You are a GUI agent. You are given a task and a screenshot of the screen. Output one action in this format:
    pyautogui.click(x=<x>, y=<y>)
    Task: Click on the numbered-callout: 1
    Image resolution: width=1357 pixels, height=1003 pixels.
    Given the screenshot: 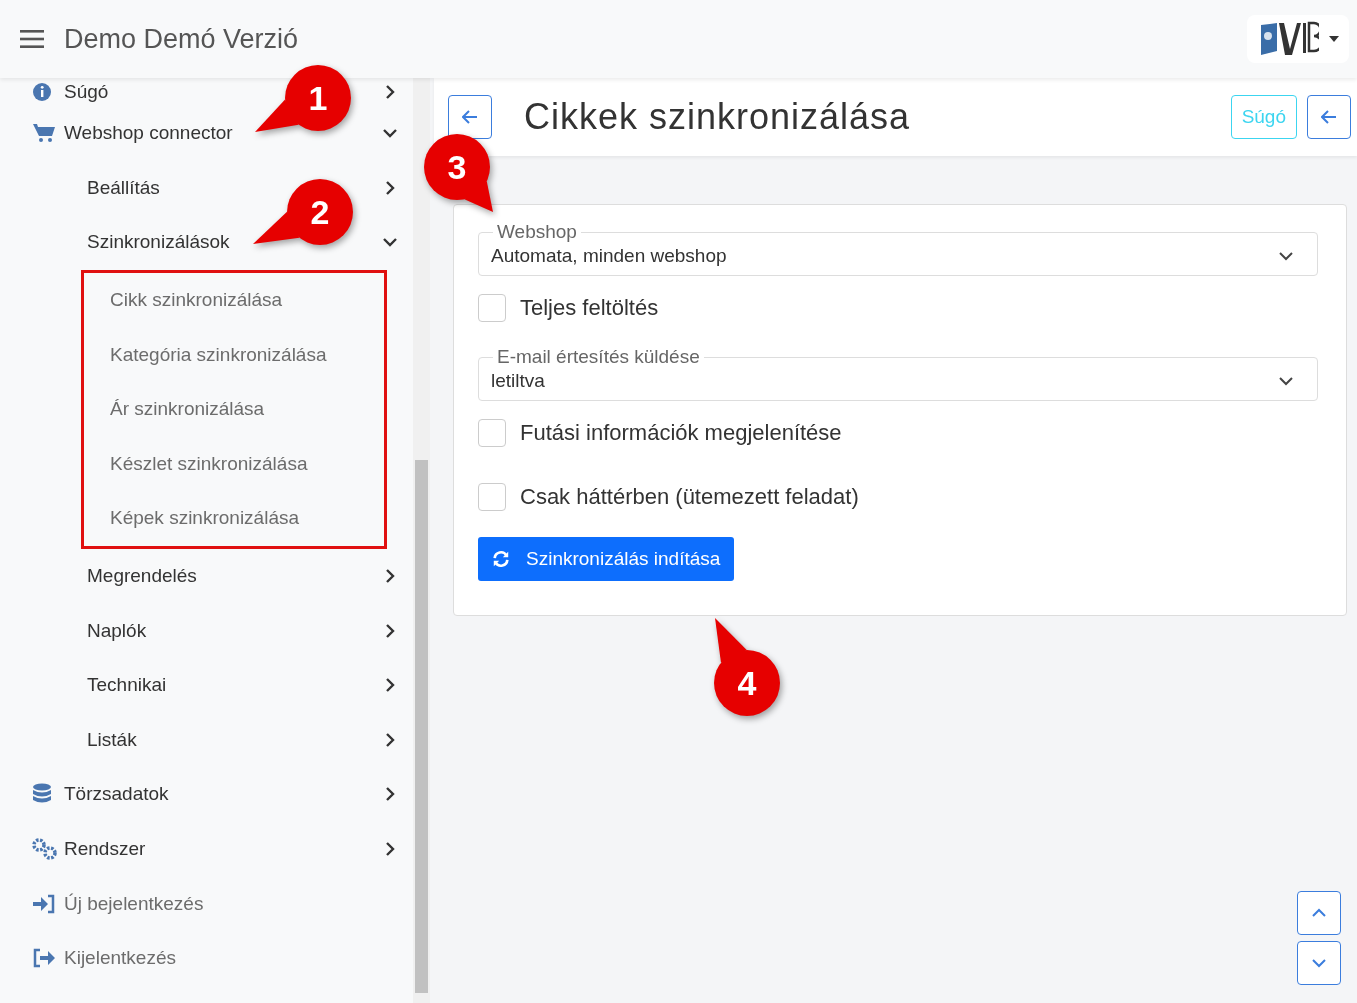 What is the action you would take?
    pyautogui.click(x=303, y=98)
    